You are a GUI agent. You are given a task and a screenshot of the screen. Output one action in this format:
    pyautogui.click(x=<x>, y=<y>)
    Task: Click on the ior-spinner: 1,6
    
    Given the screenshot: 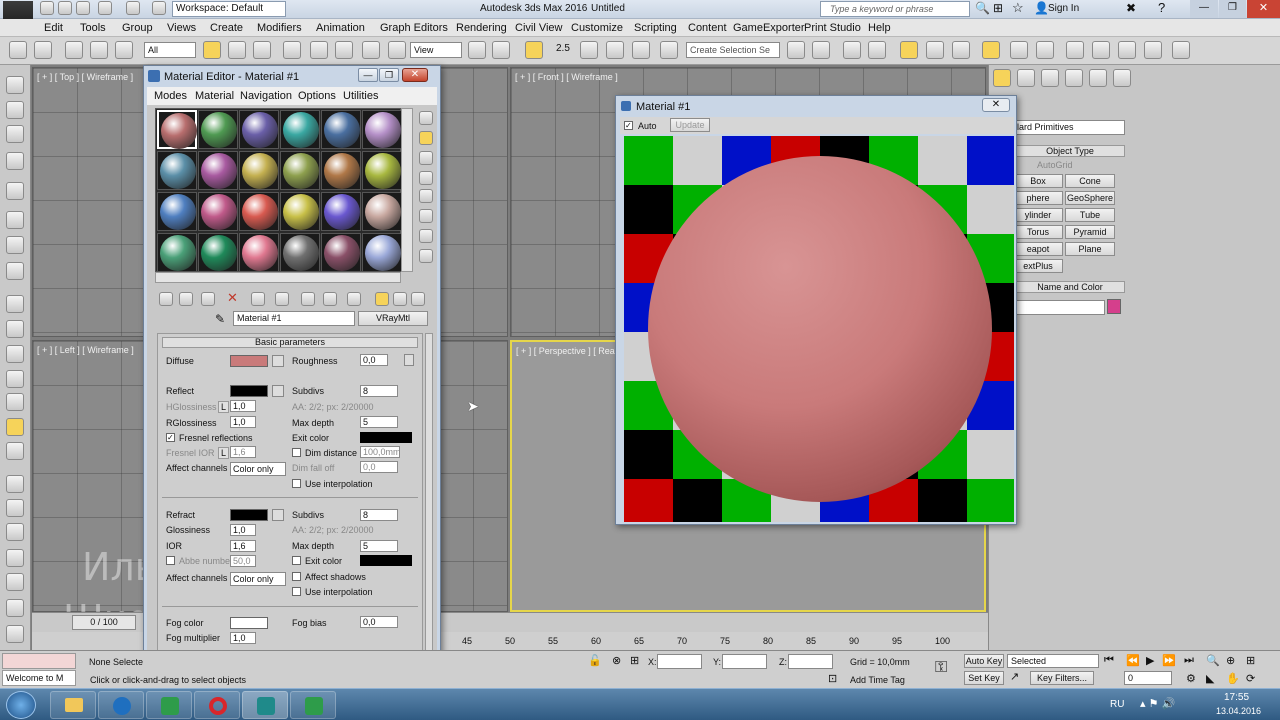 What is the action you would take?
    pyautogui.click(x=243, y=546)
    